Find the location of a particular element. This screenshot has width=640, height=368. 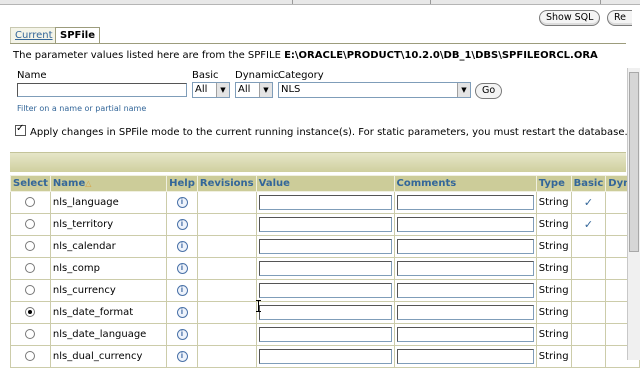

col-header-basic: Basic is located at coordinates (588, 183).